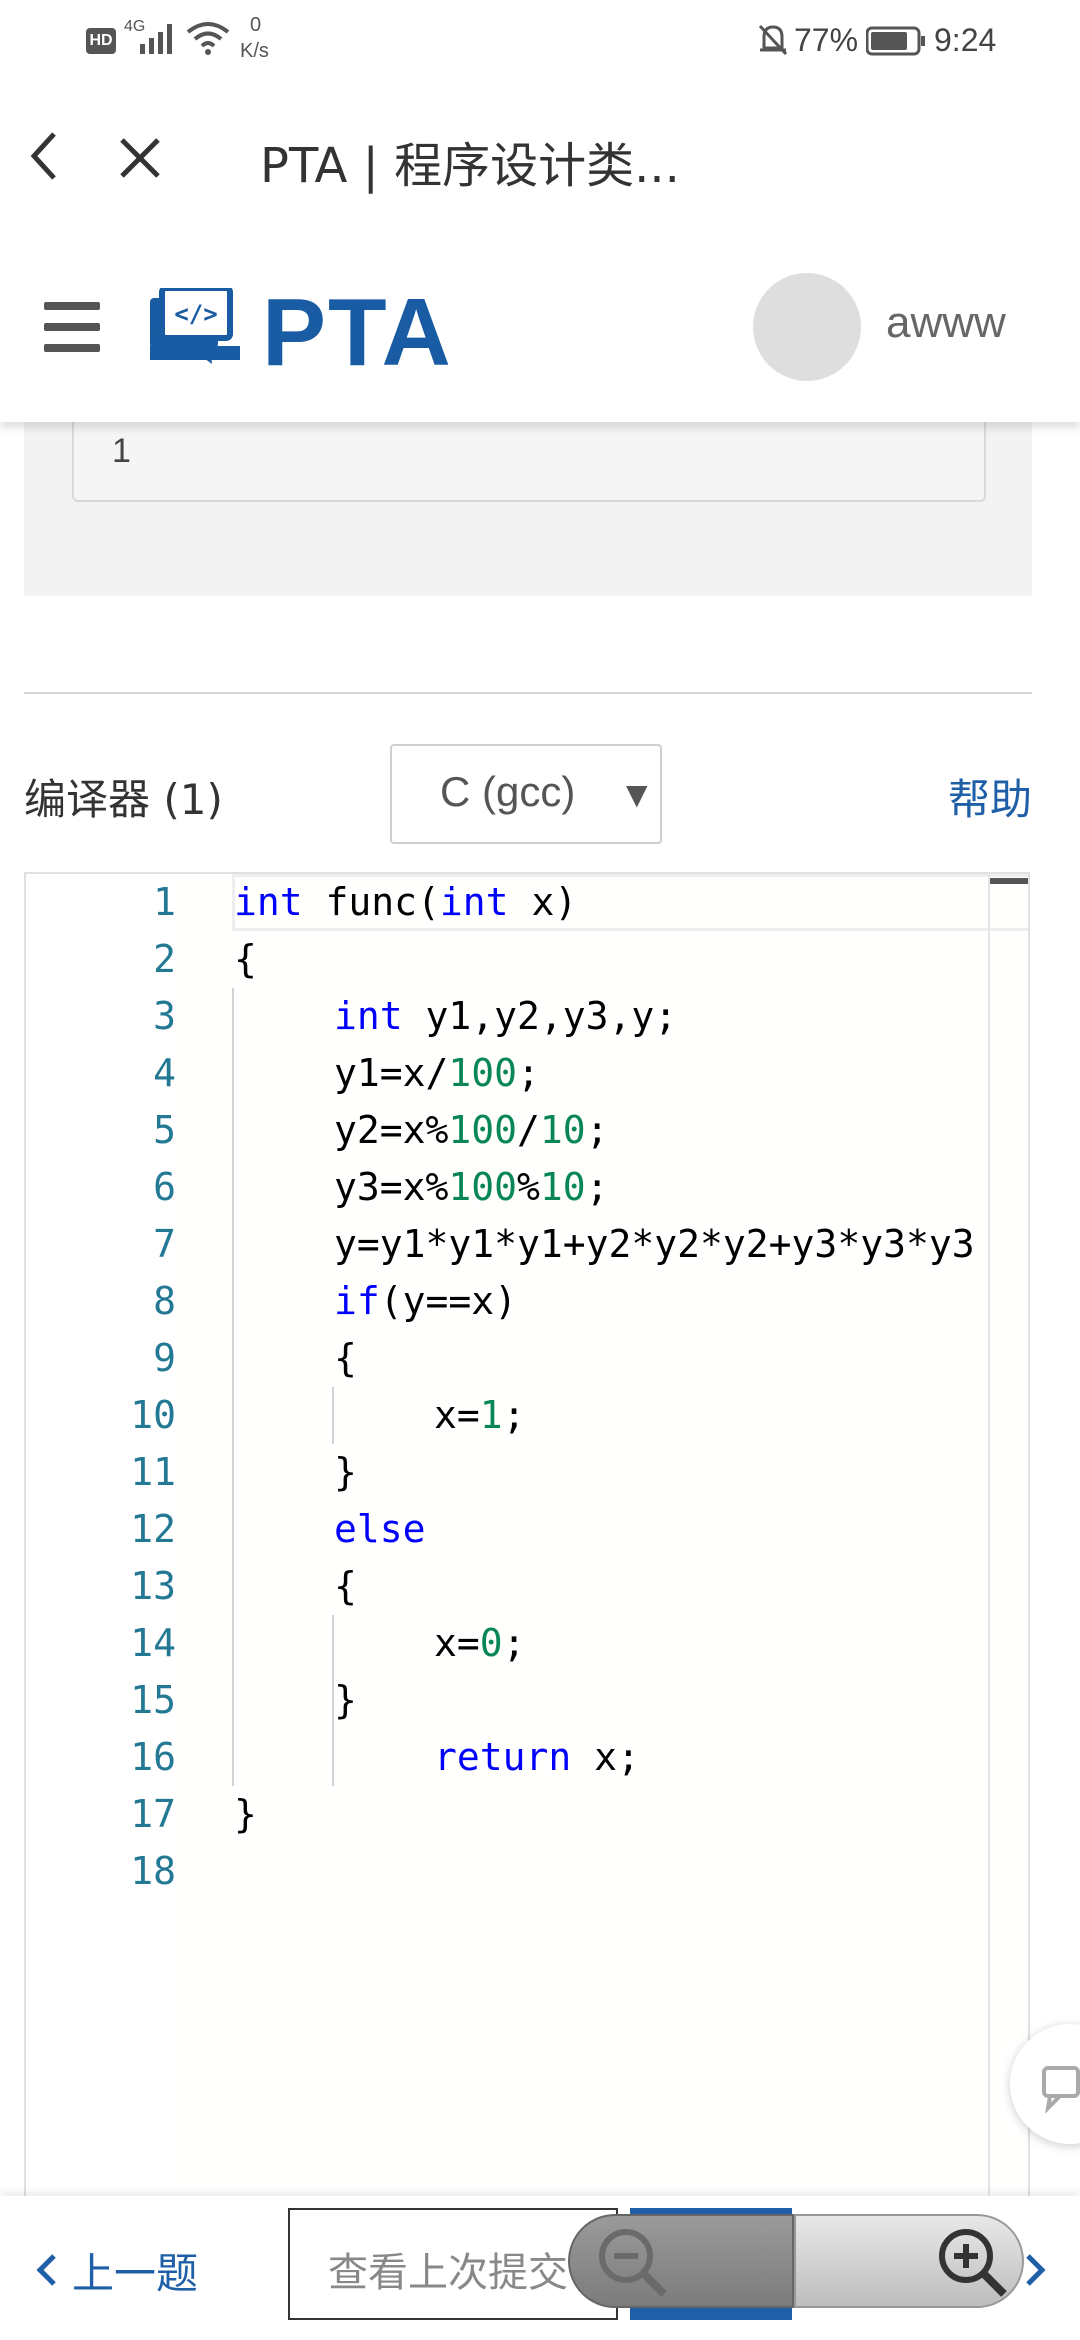  I want to click on dropdown-arrow-icon: ▼, so click(637, 794).